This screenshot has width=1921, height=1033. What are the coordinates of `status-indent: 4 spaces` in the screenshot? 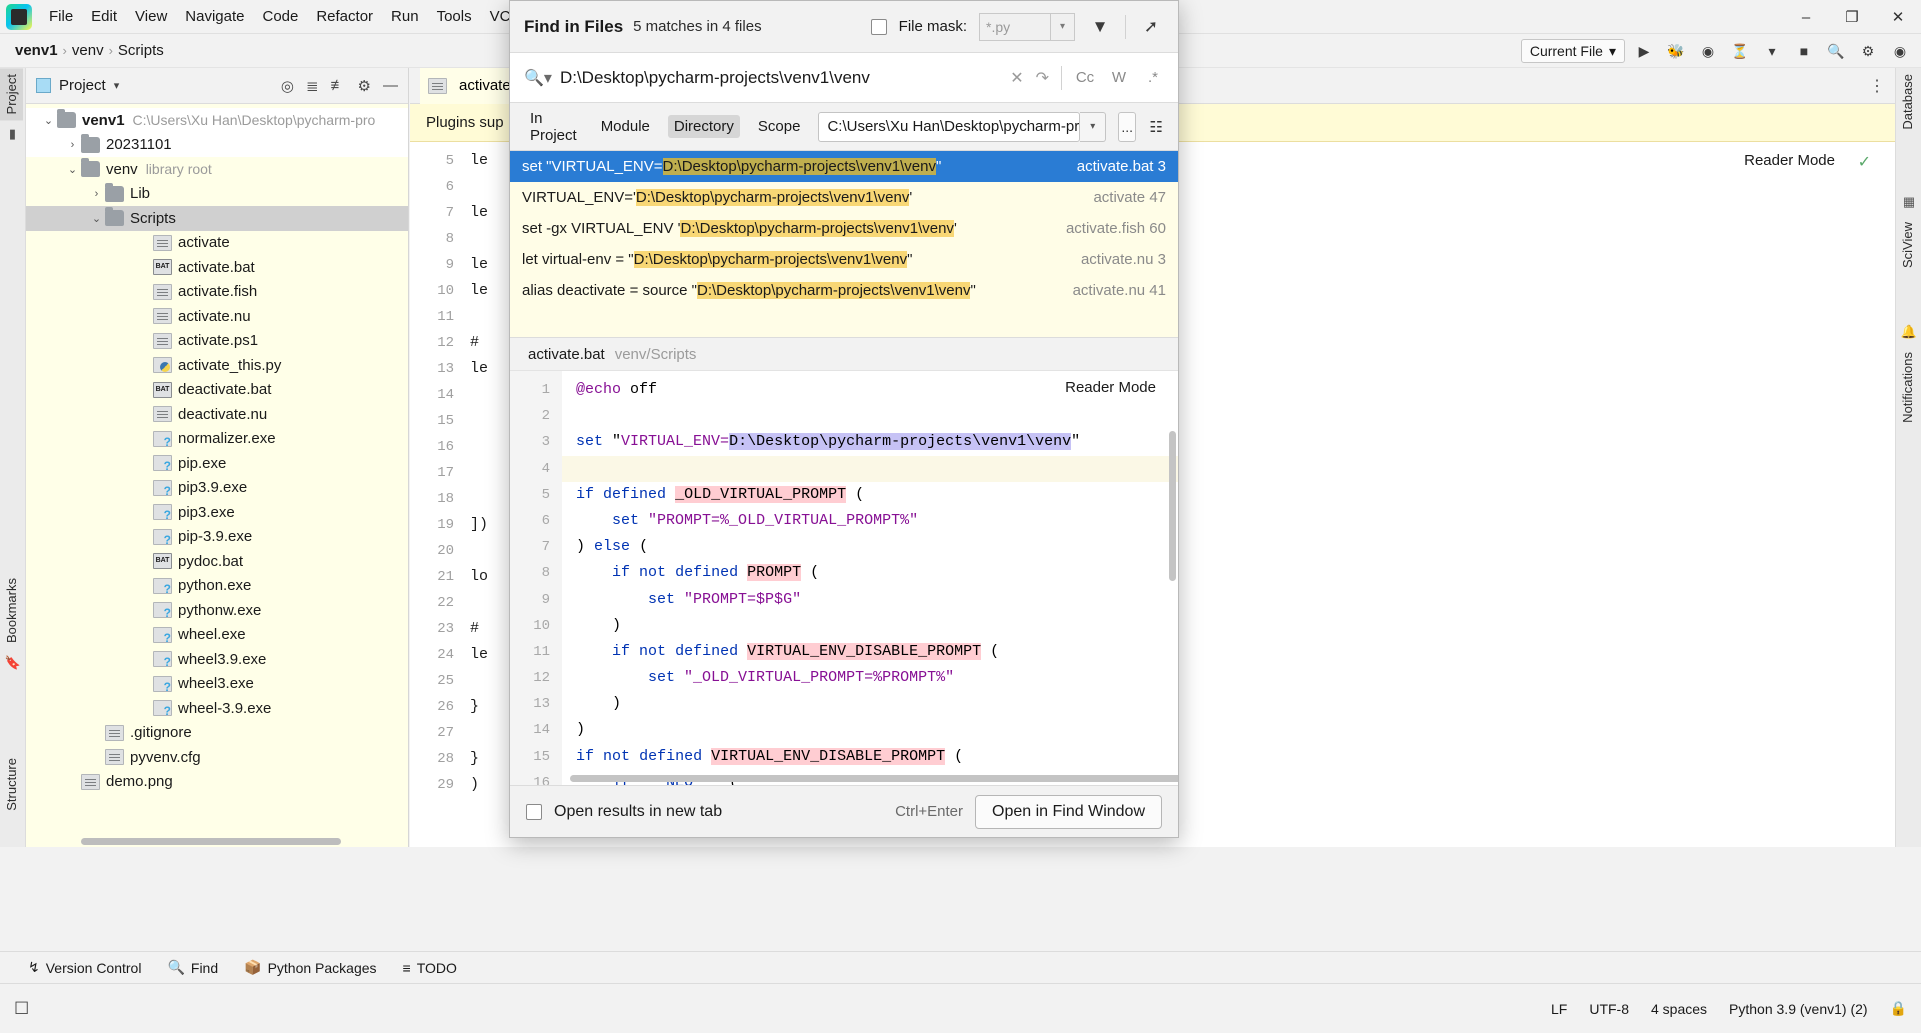 It's located at (1679, 1009).